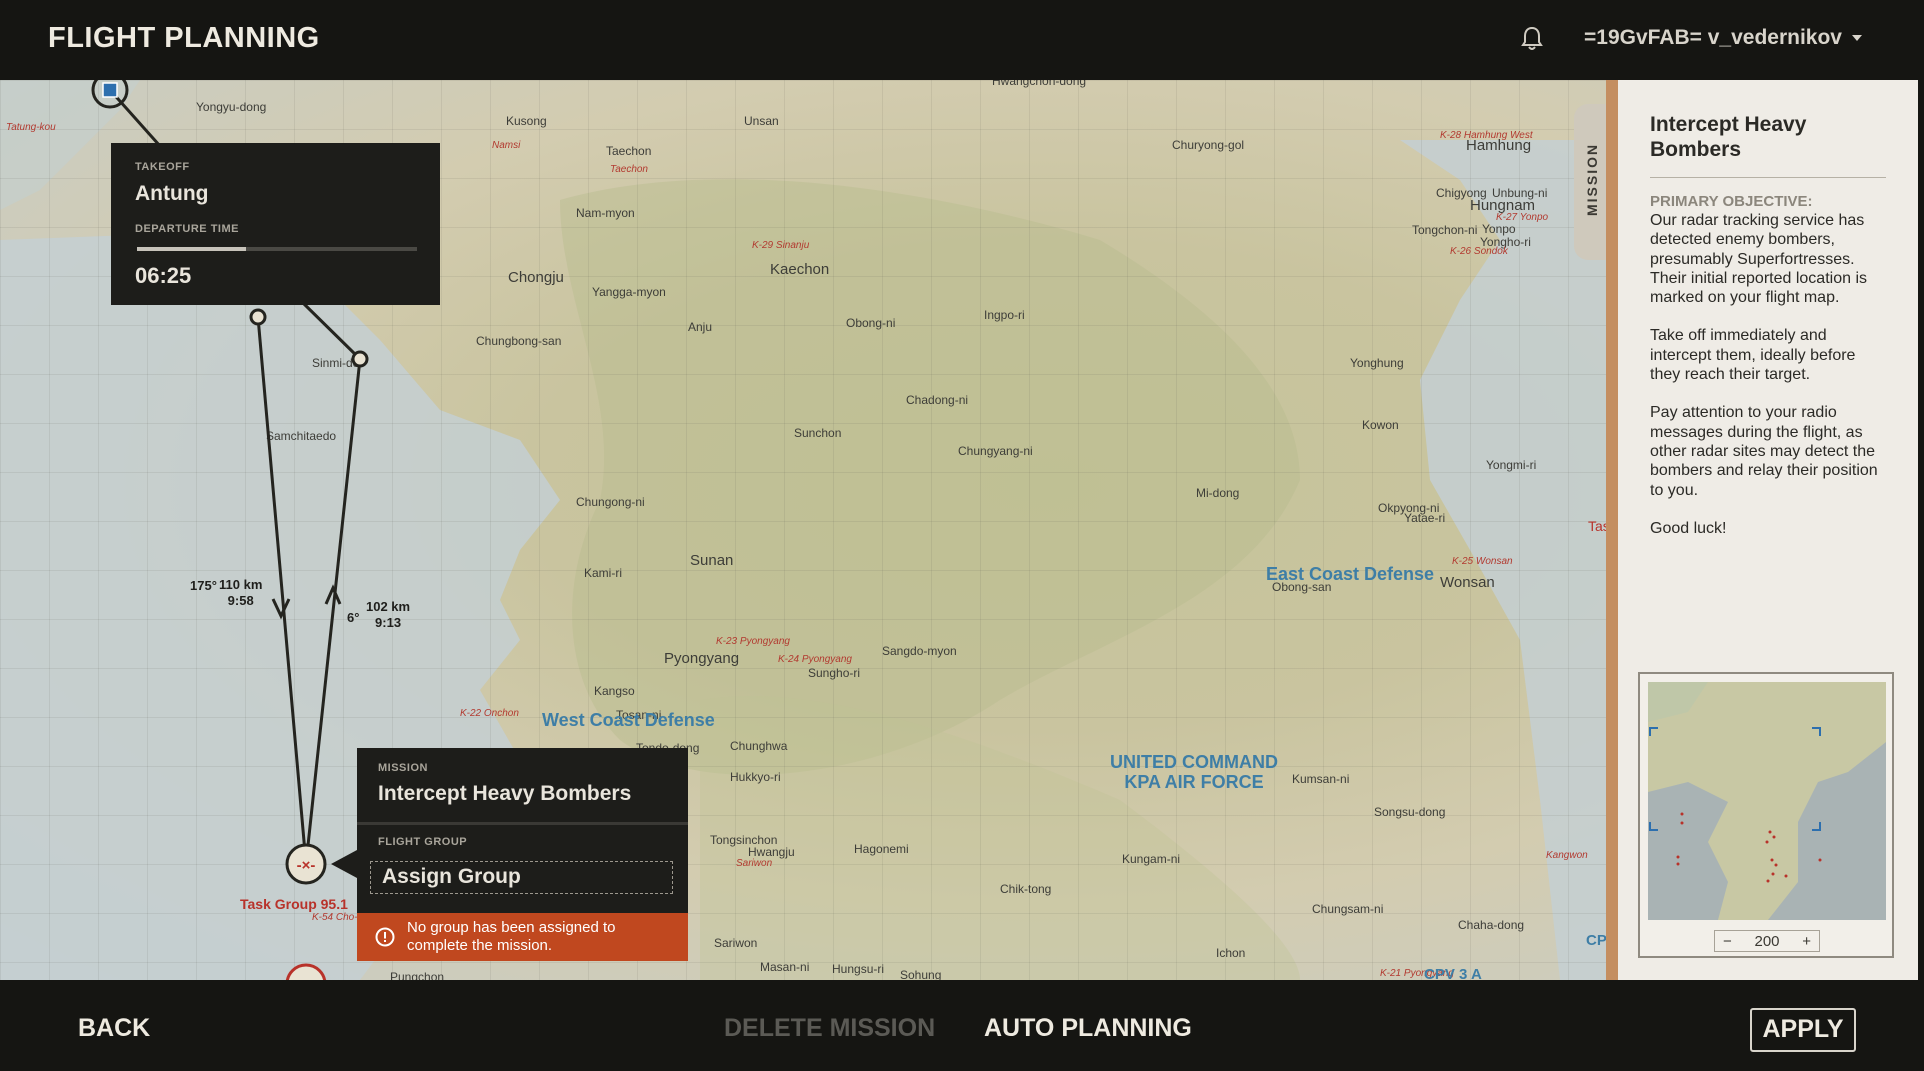 This screenshot has height=1071, width=1924. I want to click on zoom-out-button: −, so click(1727, 941).